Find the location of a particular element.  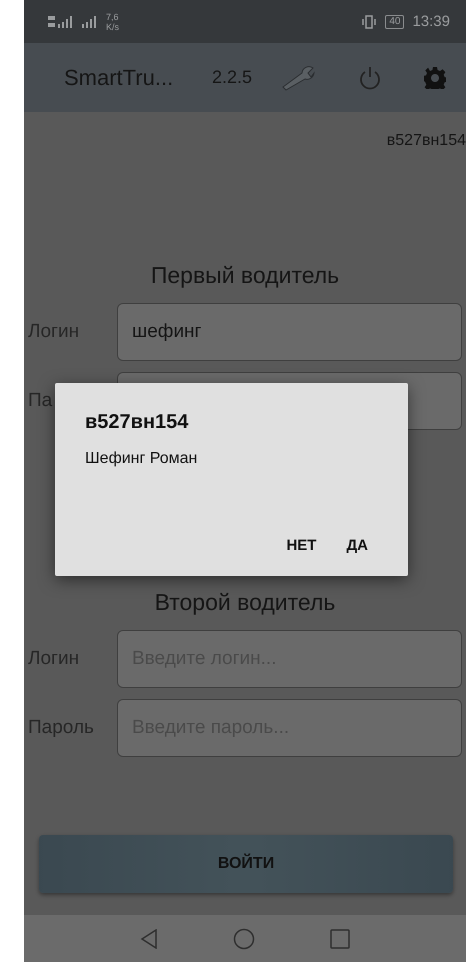

settings-icon is located at coordinates (435, 77).